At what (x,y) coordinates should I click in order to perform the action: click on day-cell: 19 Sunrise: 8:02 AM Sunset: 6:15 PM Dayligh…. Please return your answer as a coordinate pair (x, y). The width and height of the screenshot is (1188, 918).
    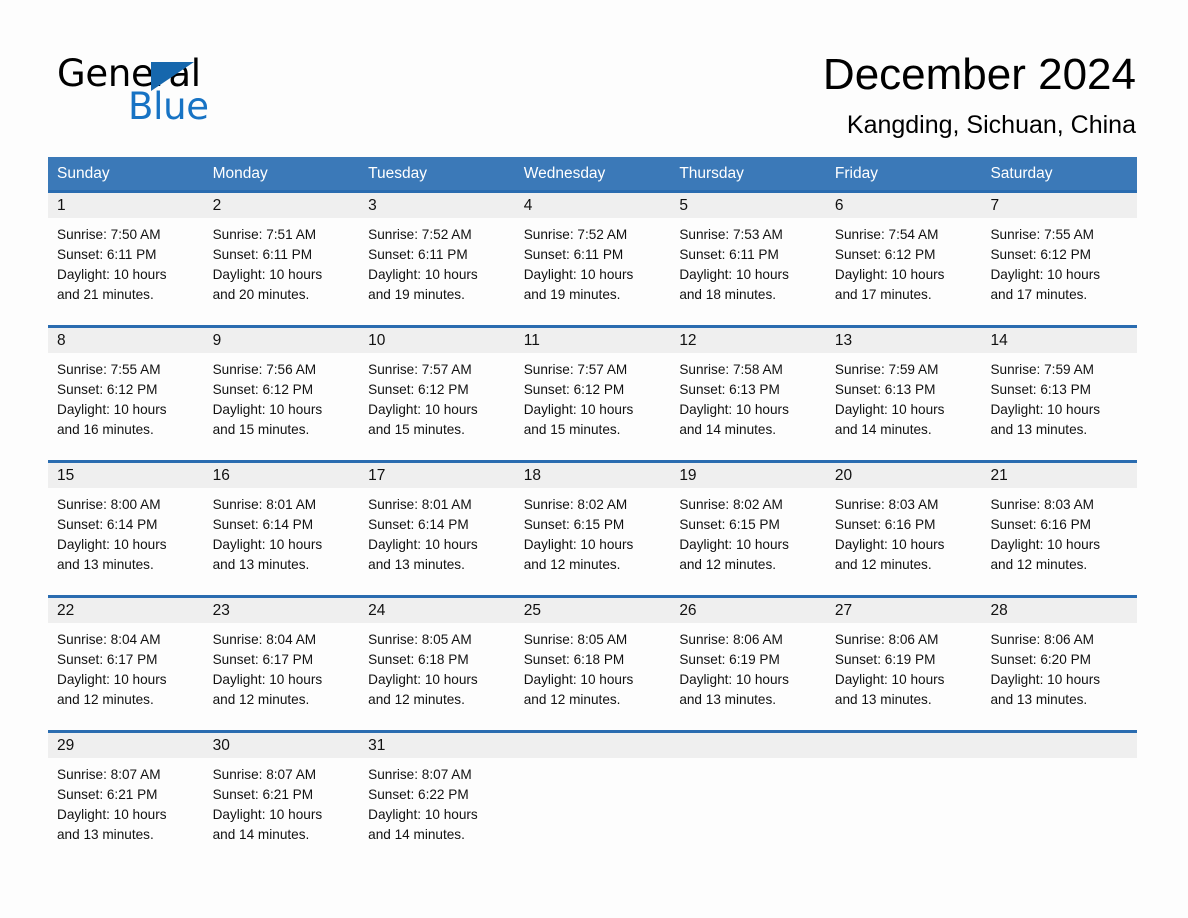
    Looking at the image, I should click on (748, 529).